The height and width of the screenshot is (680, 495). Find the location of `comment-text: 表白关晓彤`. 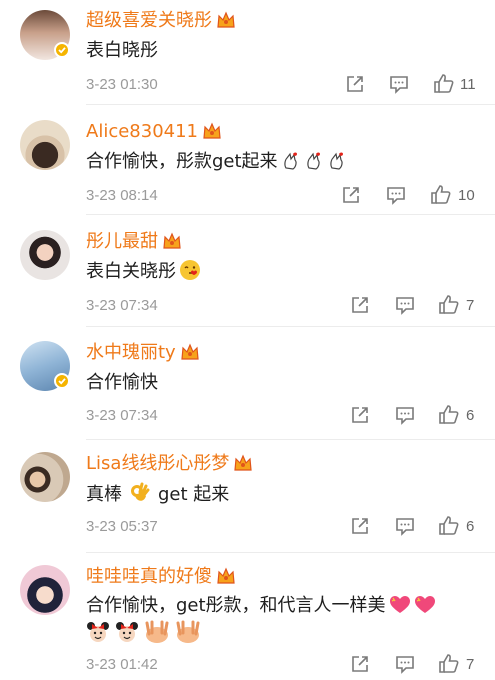

comment-text: 表白关晓彤 is located at coordinates (143, 272).